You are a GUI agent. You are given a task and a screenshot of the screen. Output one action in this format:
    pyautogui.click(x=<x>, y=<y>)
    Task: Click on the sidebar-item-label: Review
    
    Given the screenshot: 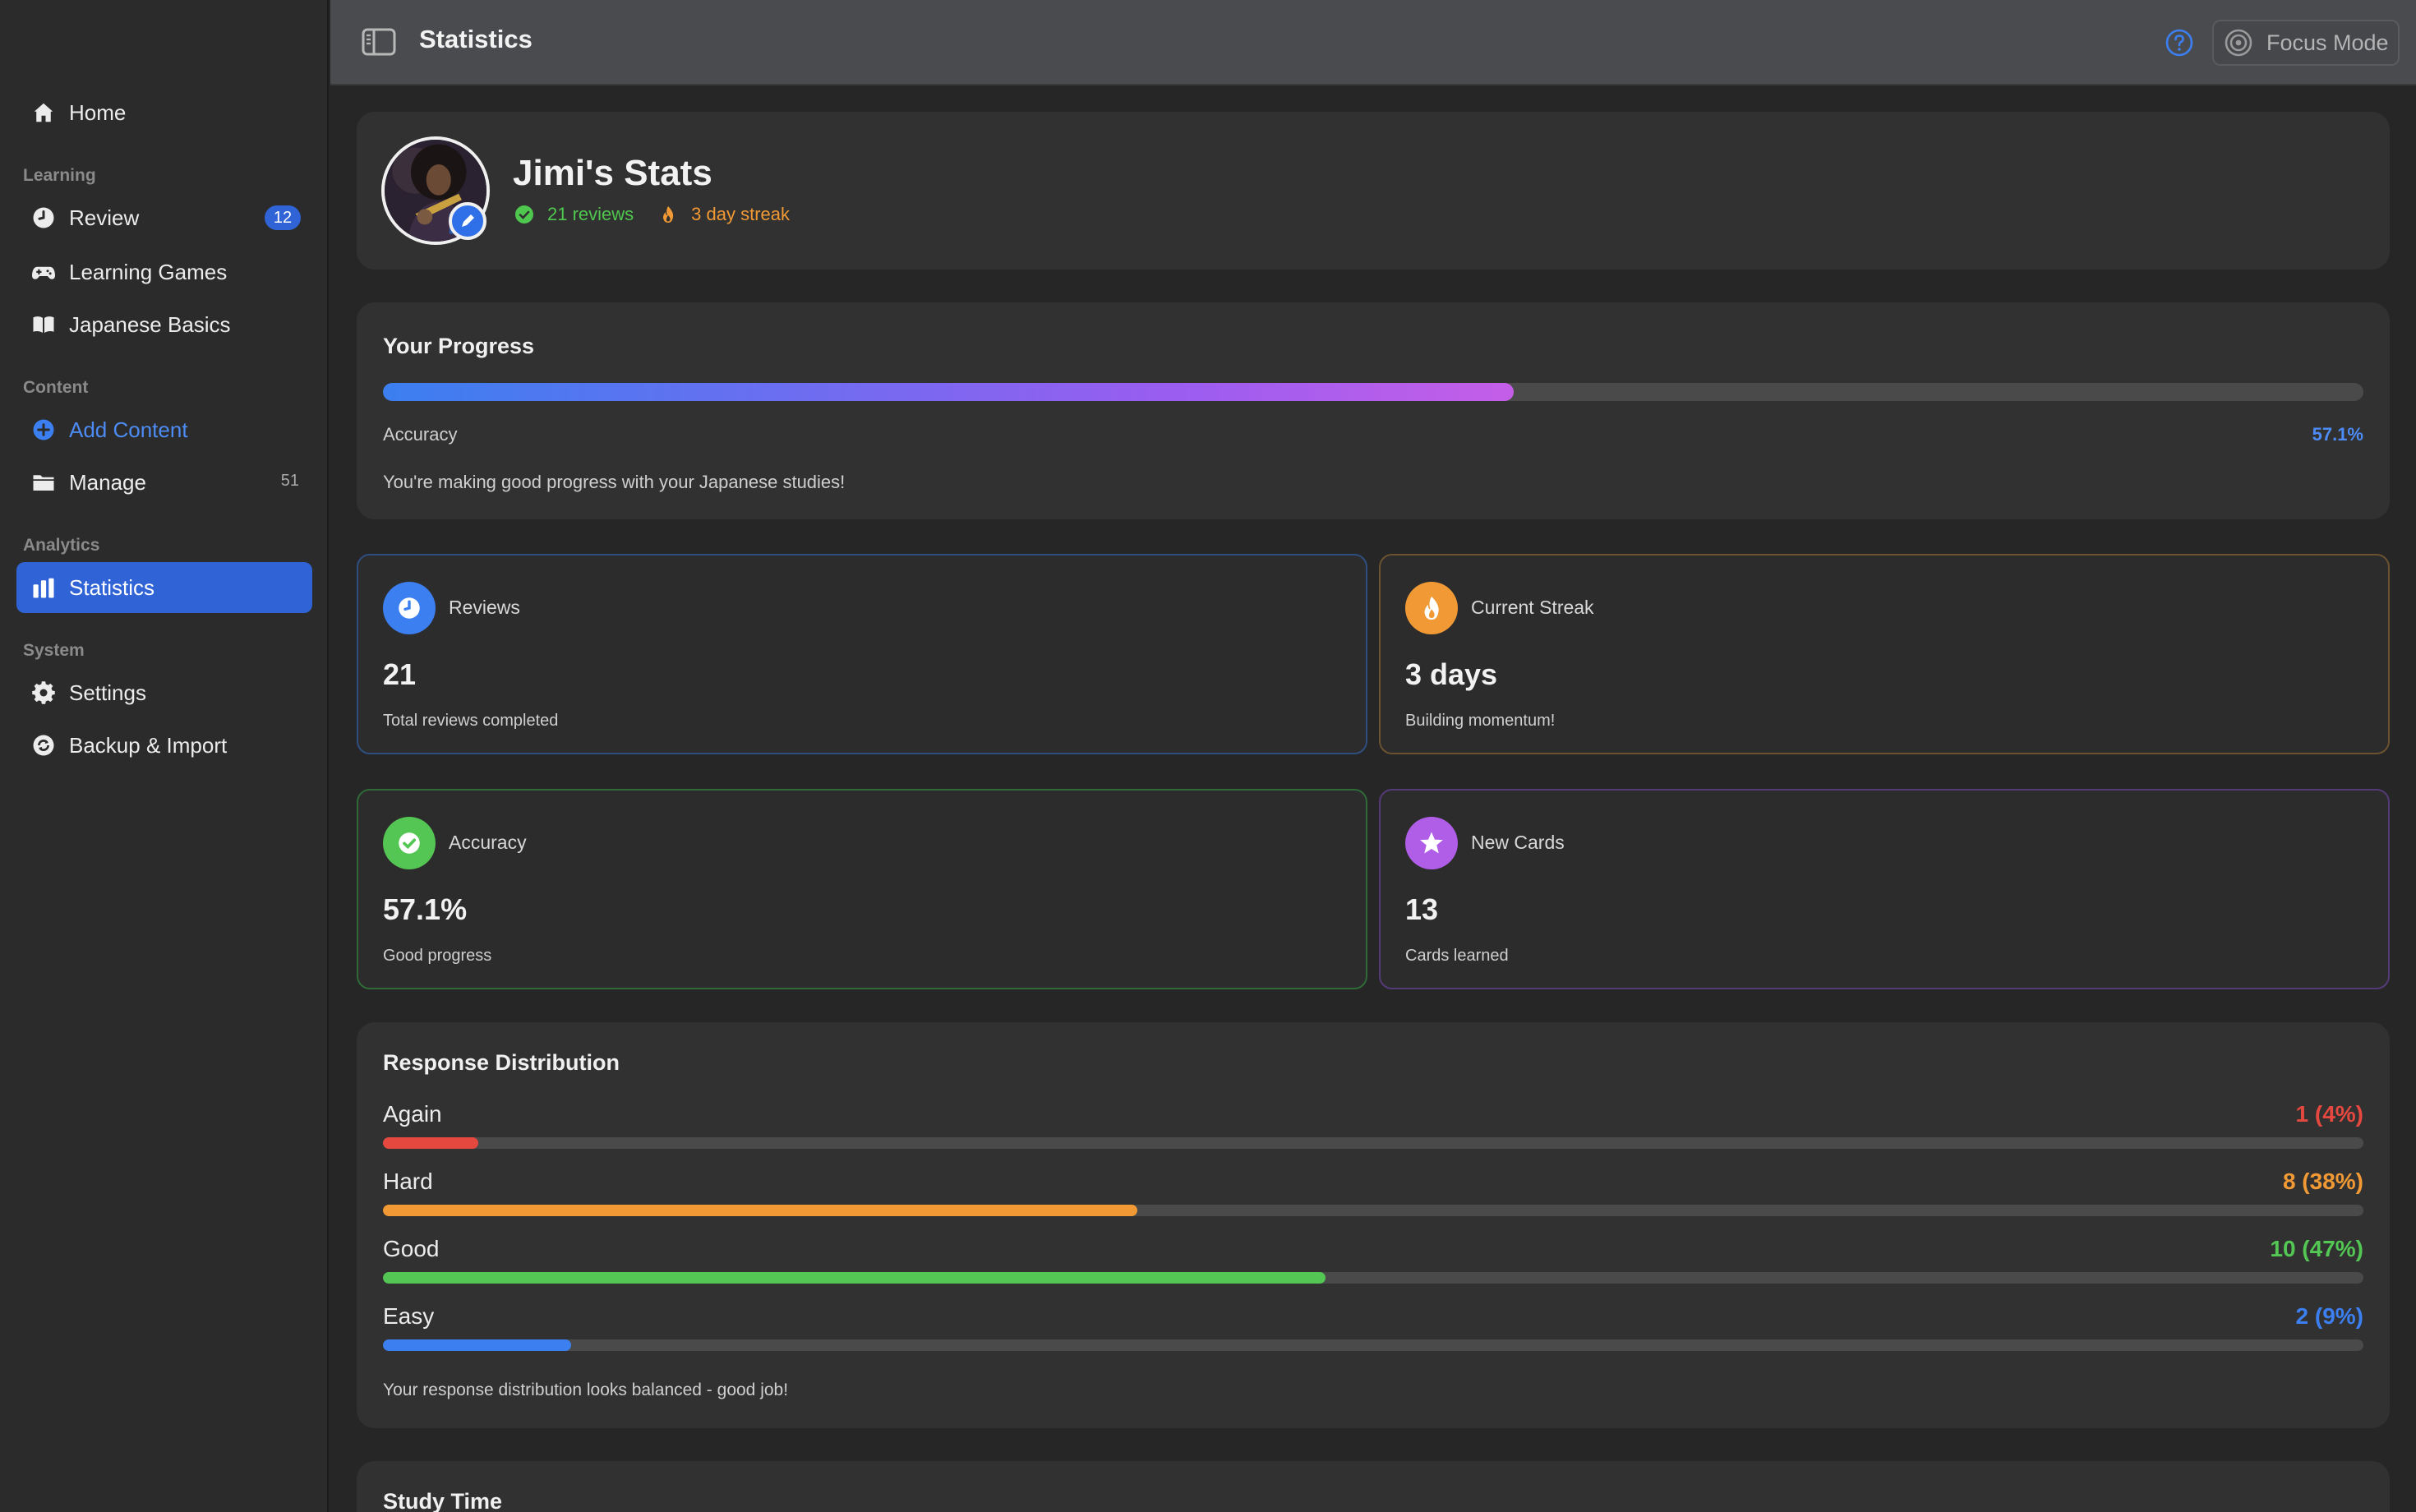 What is the action you would take?
    pyautogui.click(x=104, y=218)
    